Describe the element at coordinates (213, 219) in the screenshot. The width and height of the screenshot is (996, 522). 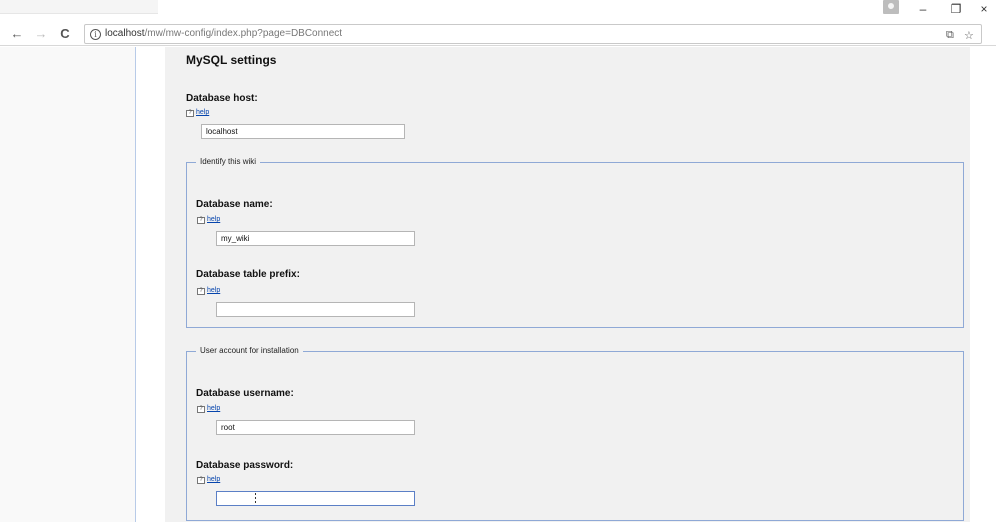
I see `db-name-help-link: help` at that location.